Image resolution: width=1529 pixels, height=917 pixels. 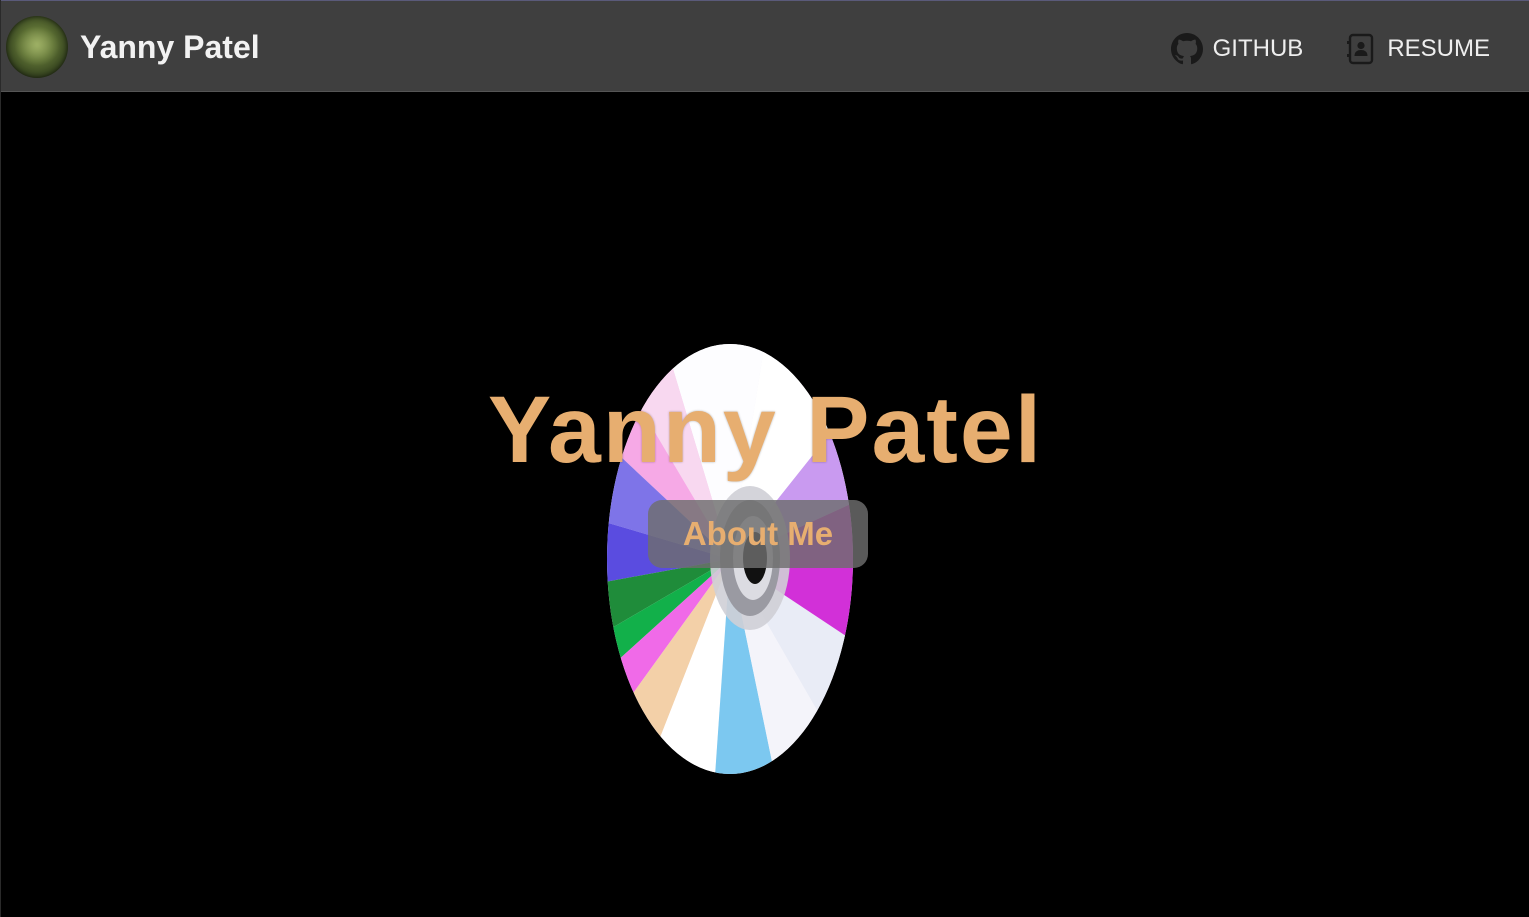 What do you see at coordinates (758, 534) in the screenshot?
I see `about-me-button: About Me` at bounding box center [758, 534].